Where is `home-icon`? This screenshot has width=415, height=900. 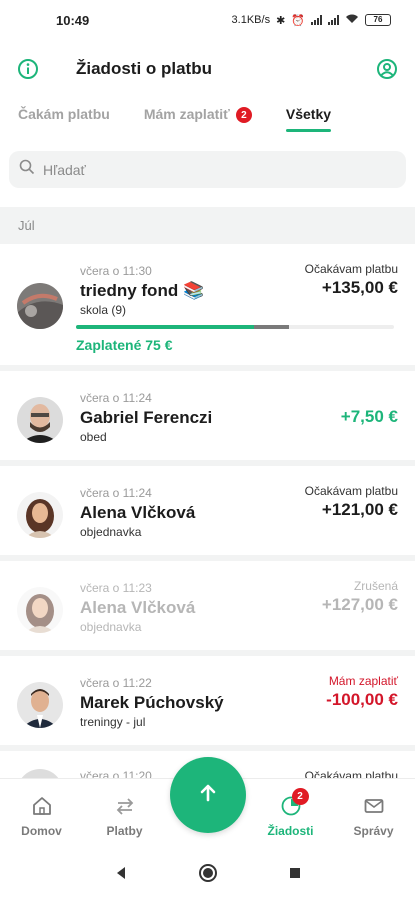 home-icon is located at coordinates (42, 807).